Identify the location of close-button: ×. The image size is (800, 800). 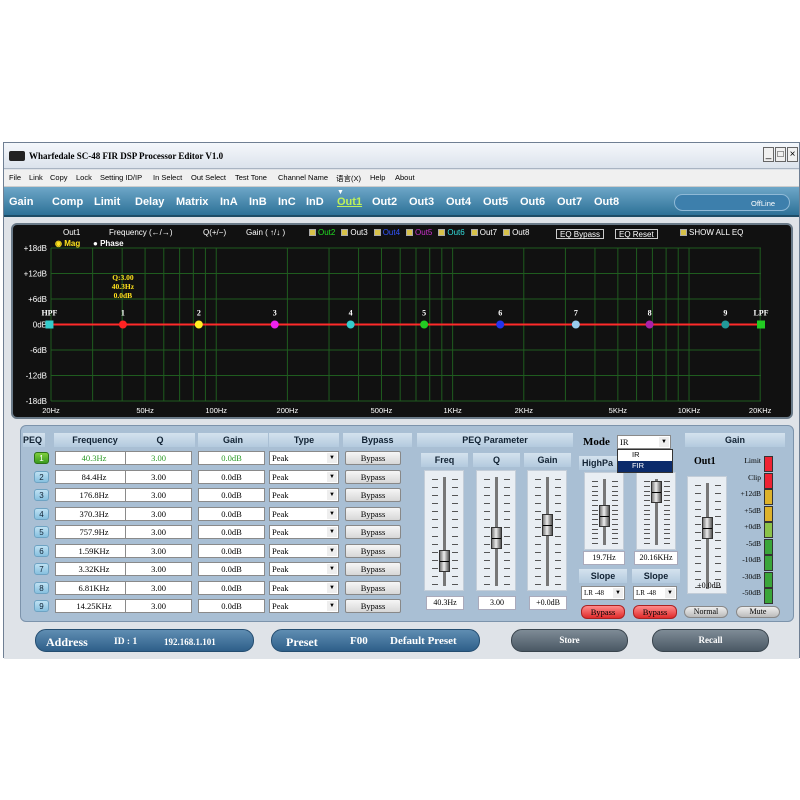
(792, 154).